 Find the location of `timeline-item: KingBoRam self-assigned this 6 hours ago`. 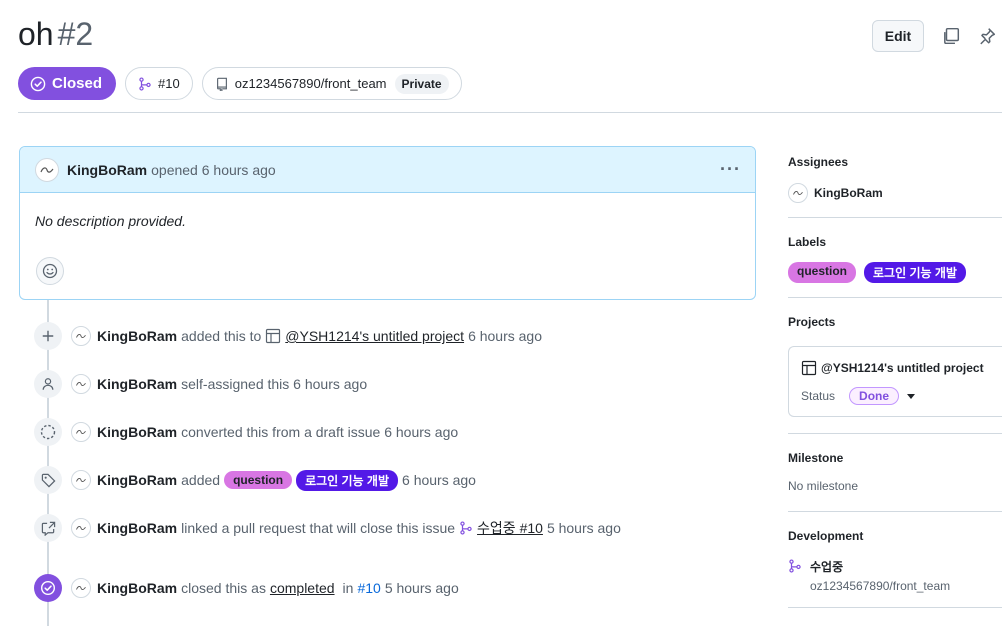

timeline-item: KingBoRam self-assigned this 6 hours ago is located at coordinates (200, 384).